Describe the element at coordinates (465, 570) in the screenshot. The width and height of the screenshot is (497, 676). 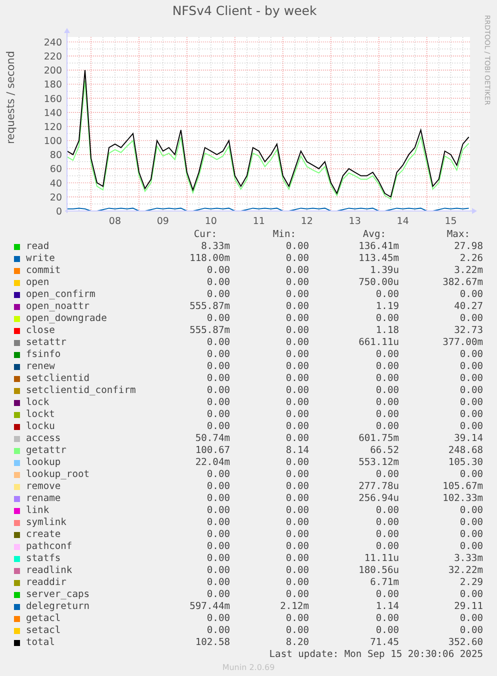
I see `legend-value: 32.22m` at that location.